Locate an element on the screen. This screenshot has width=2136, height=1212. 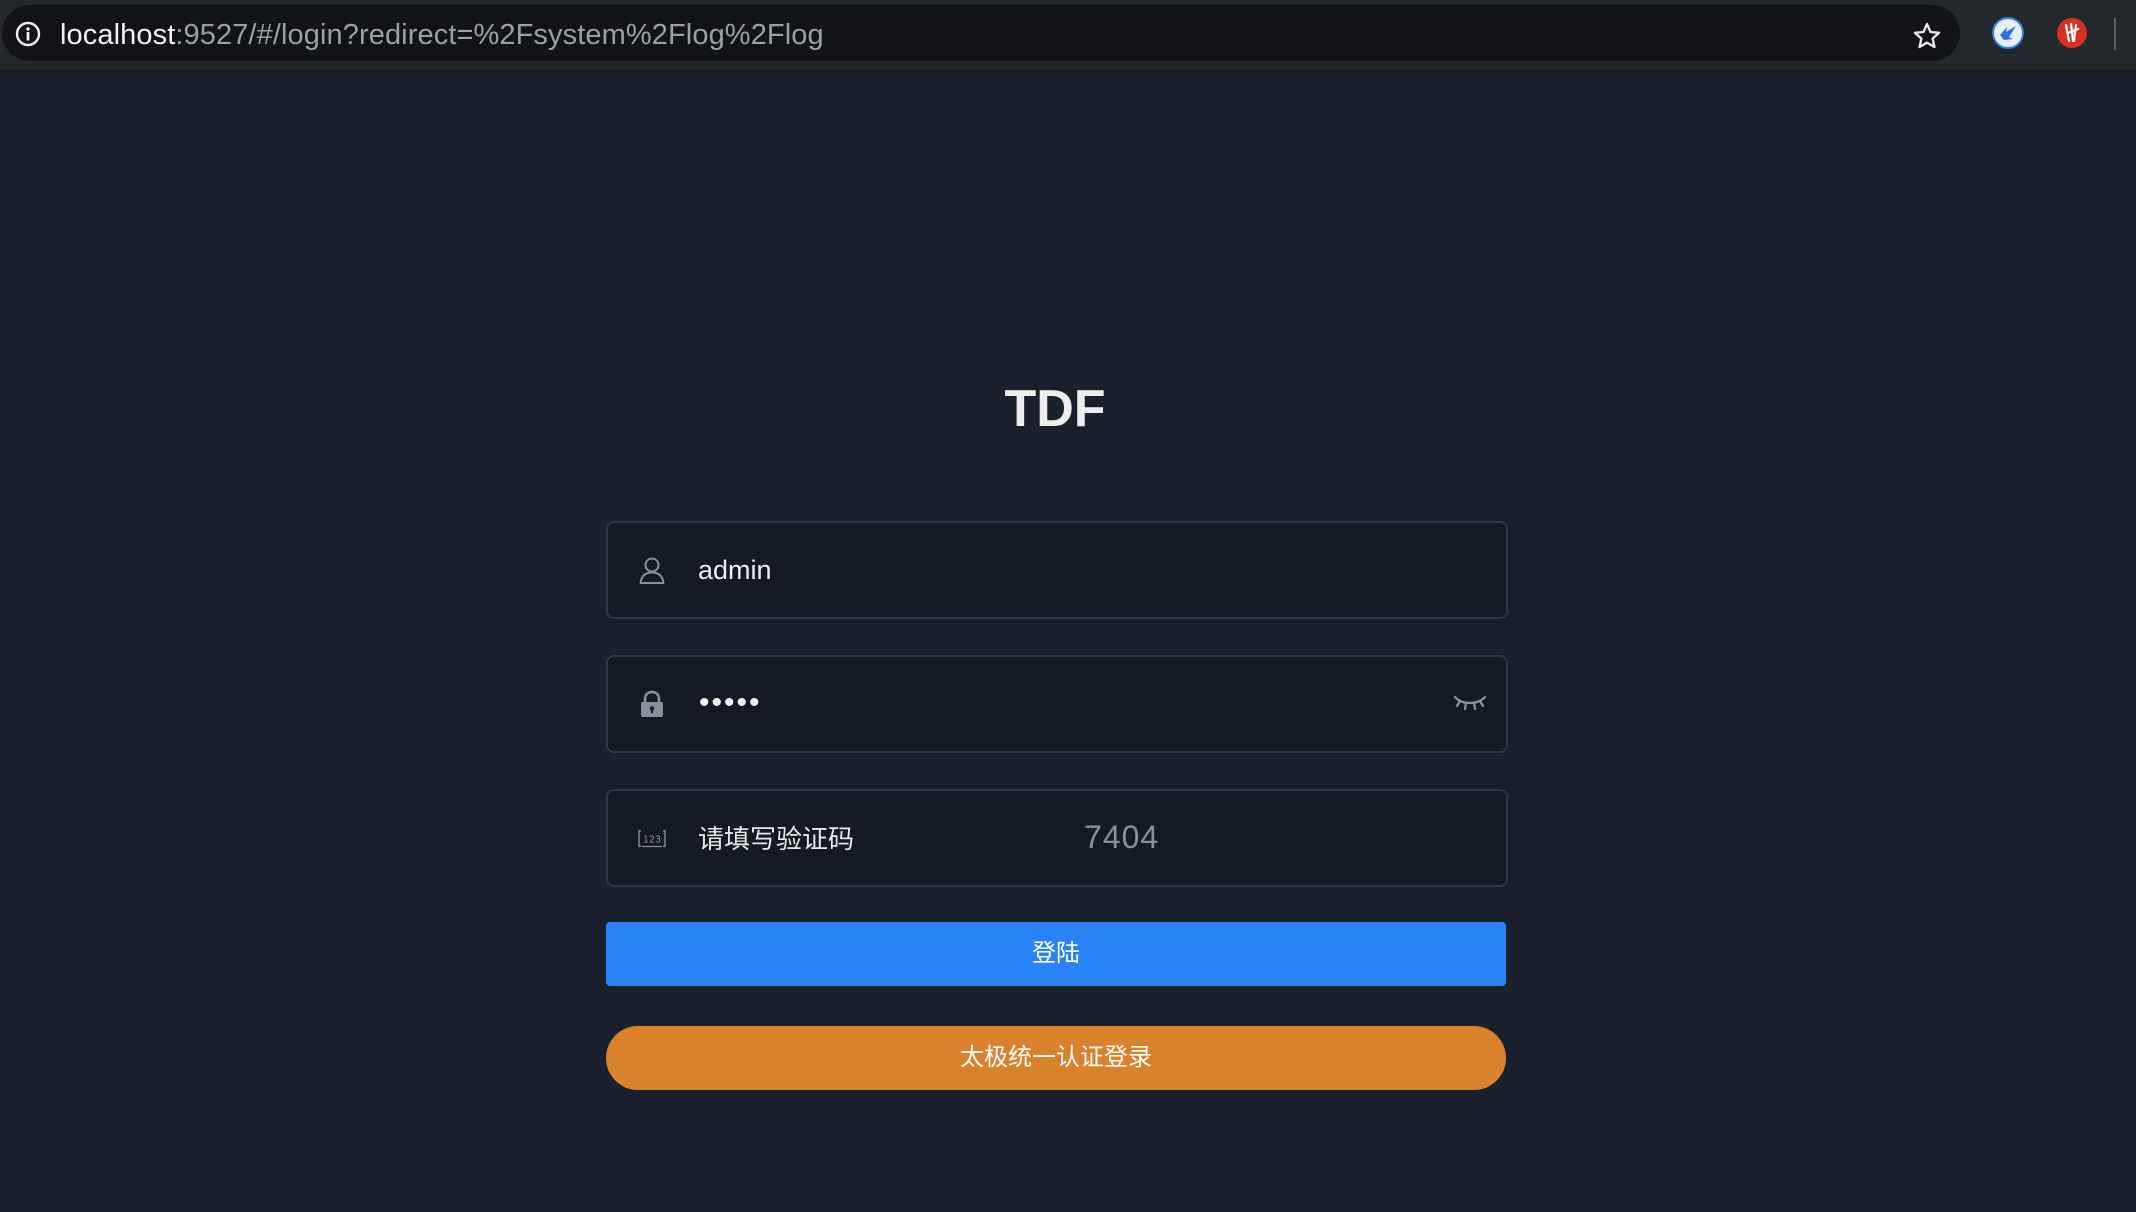
login-title: TDF is located at coordinates (1055, 409).